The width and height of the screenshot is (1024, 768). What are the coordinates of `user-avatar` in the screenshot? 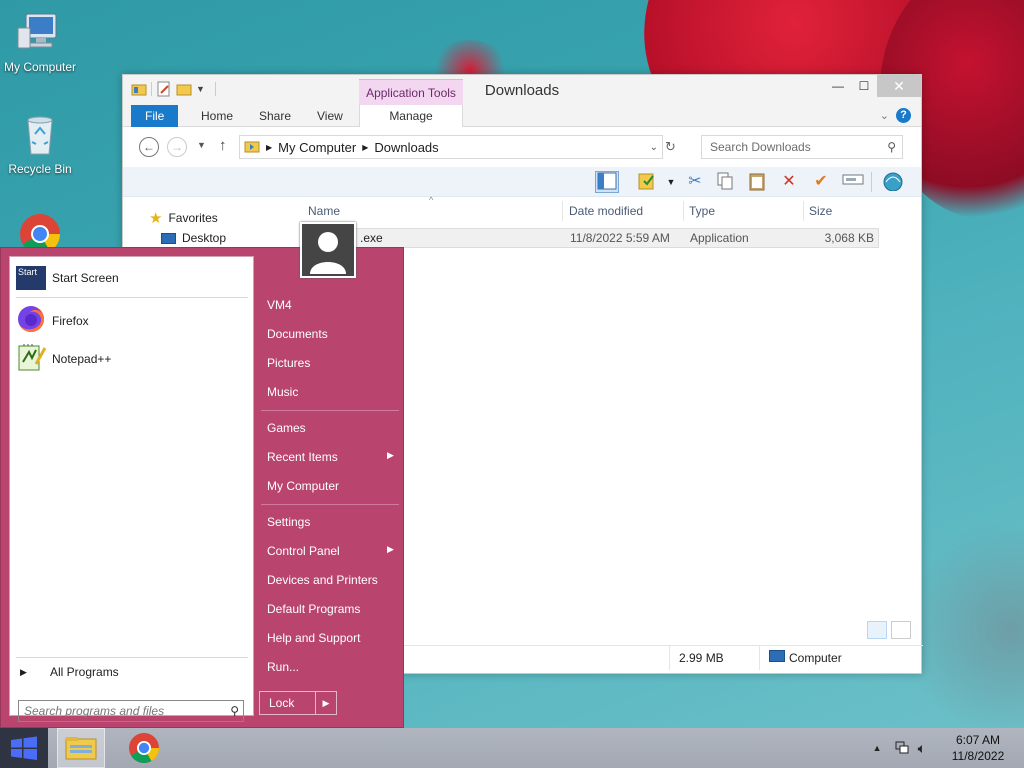 It's located at (328, 250).